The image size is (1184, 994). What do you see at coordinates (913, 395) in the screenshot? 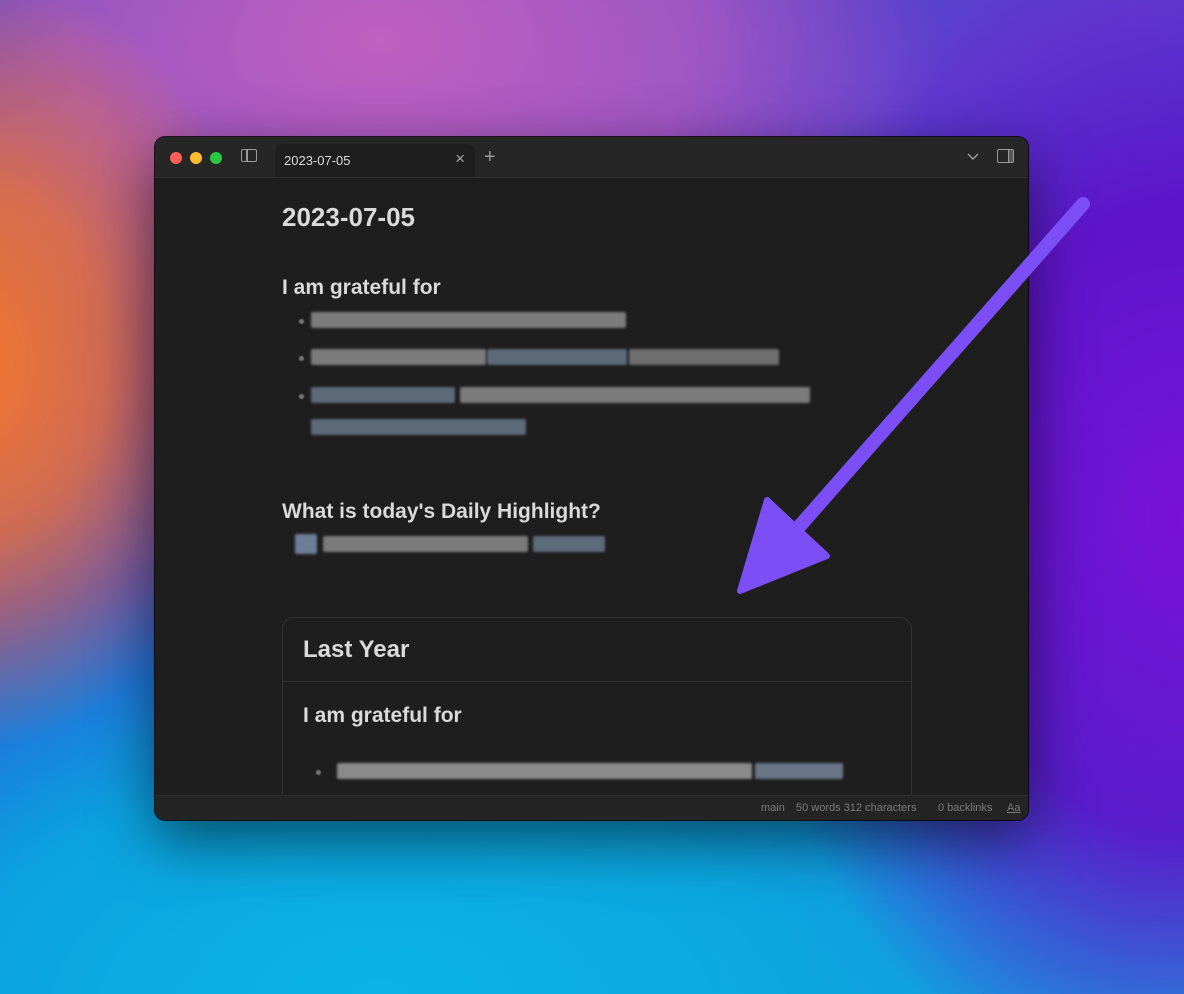
I see `arrow-annotation` at bounding box center [913, 395].